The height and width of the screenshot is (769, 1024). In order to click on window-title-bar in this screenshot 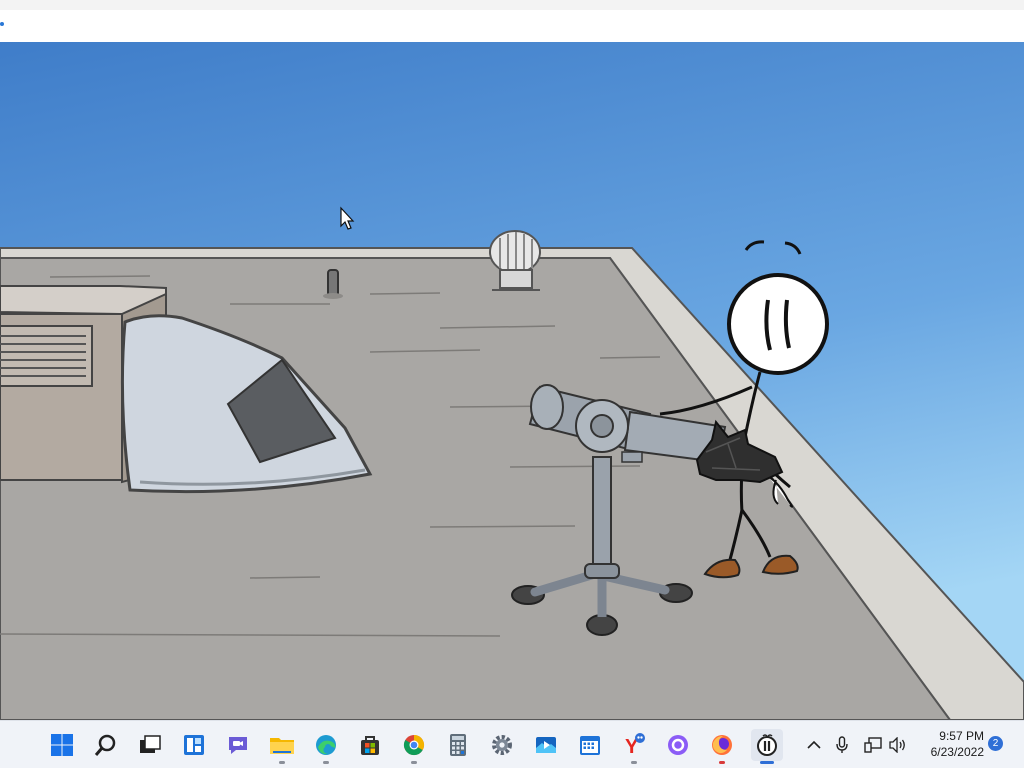, I will do `click(512, 21)`.